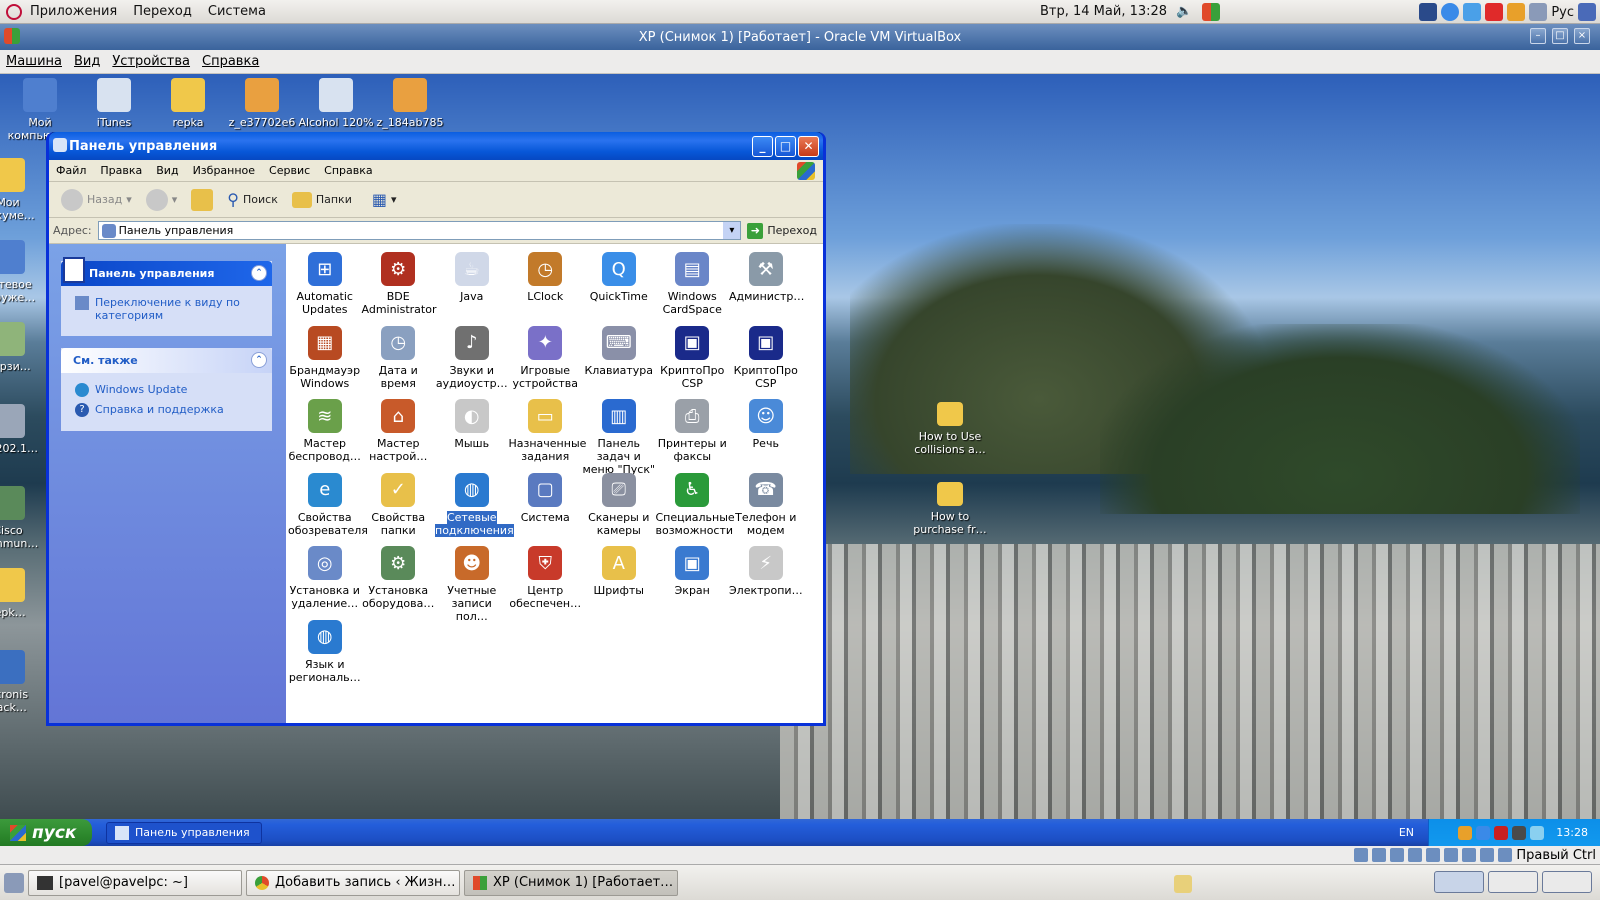  Describe the element at coordinates (1406, 832) in the screenshot. I see `xp-language-indicator: EN` at that location.